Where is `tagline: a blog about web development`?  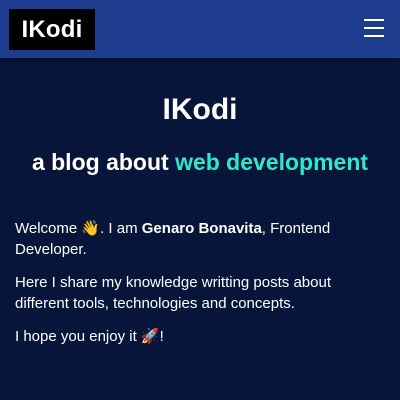
tagline: a blog about web development is located at coordinates (200, 162).